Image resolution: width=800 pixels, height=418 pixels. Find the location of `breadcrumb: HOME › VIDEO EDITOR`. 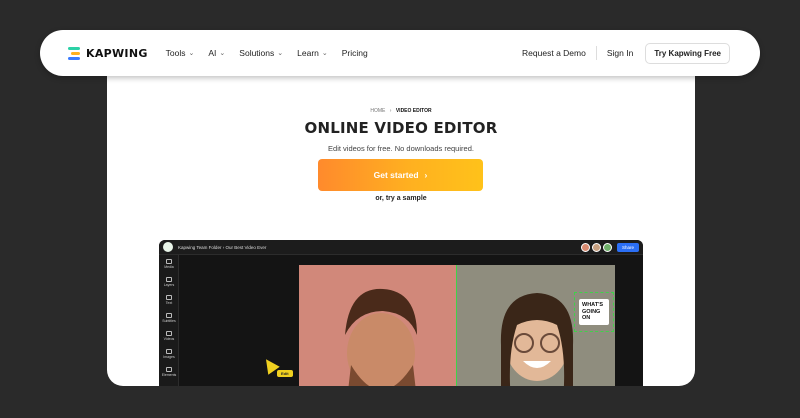

breadcrumb: HOME › VIDEO EDITOR is located at coordinates (401, 111).